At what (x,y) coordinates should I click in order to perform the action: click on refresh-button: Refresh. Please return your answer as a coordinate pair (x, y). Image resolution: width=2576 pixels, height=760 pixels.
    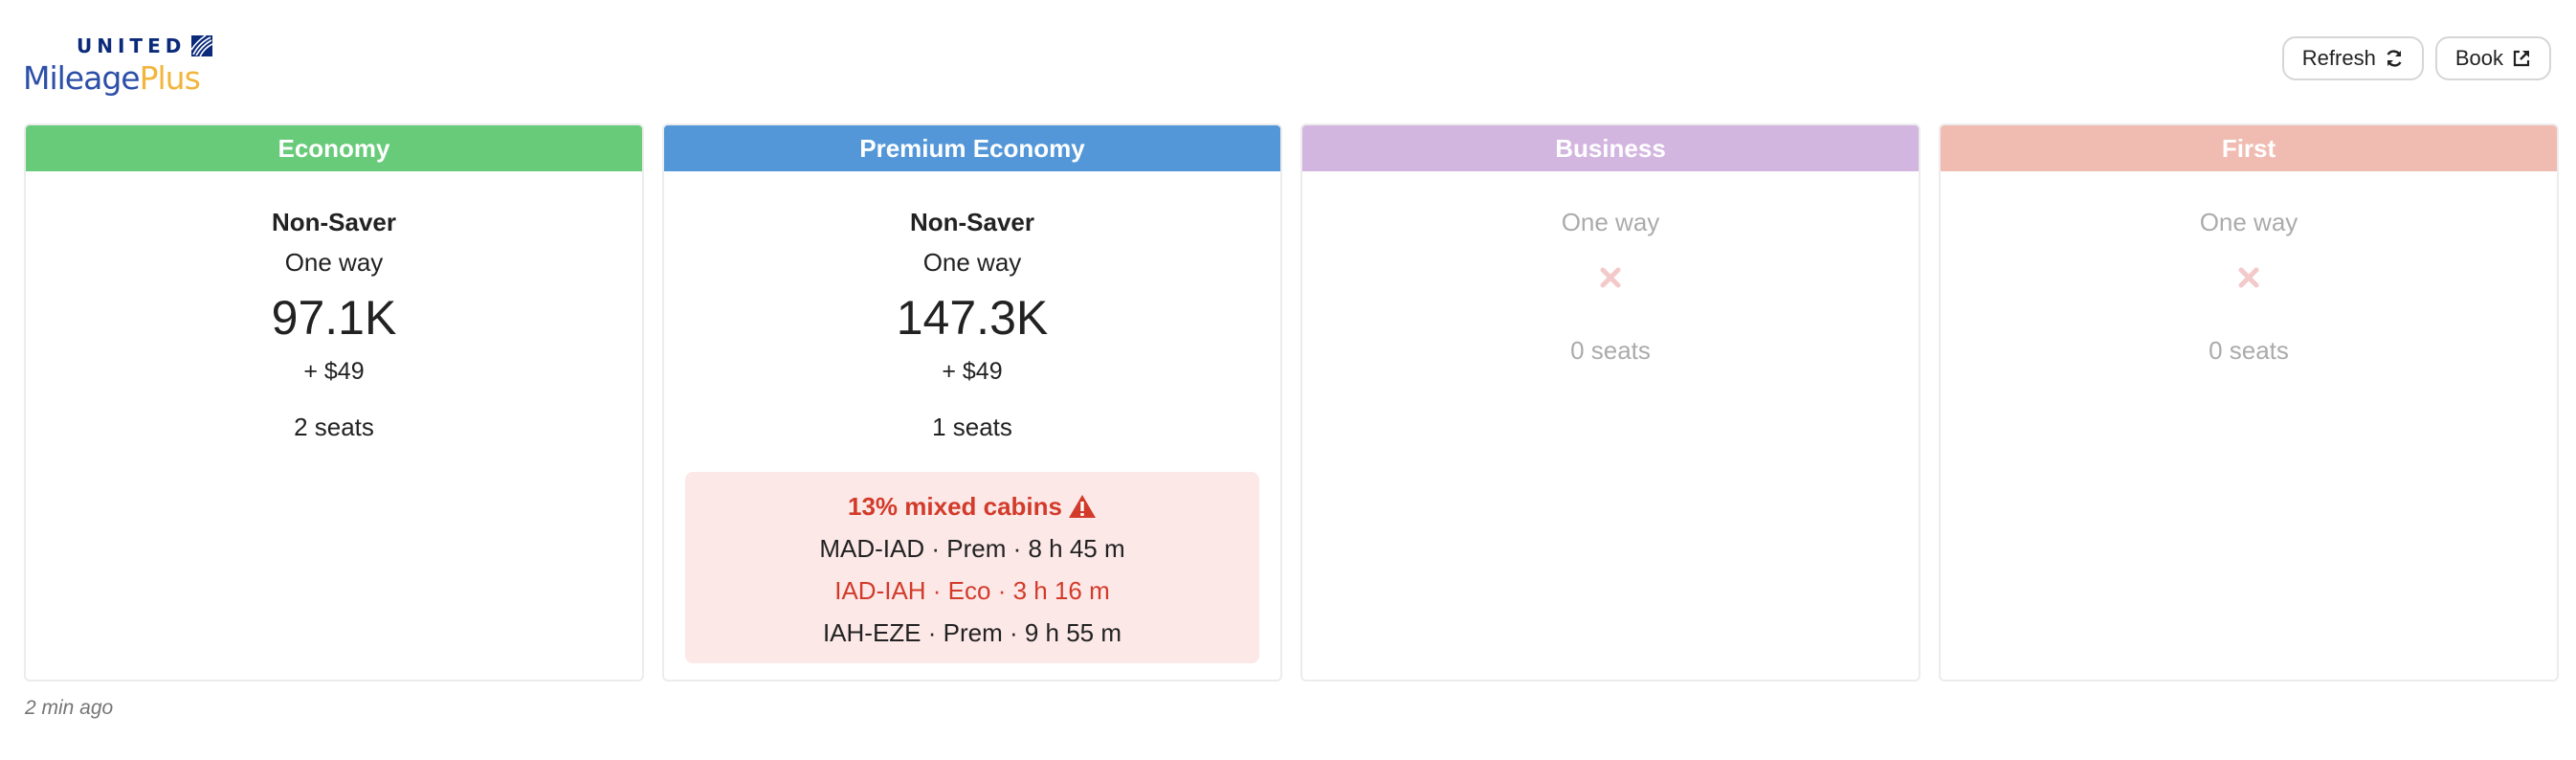
    Looking at the image, I should click on (2352, 58).